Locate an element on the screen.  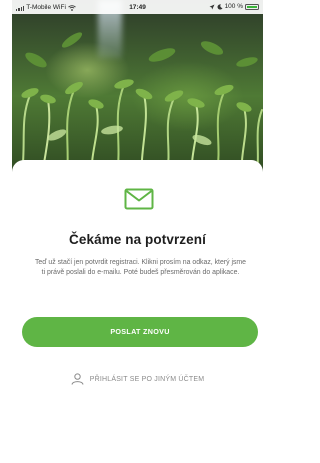
battery-icon is located at coordinates (252, 6).